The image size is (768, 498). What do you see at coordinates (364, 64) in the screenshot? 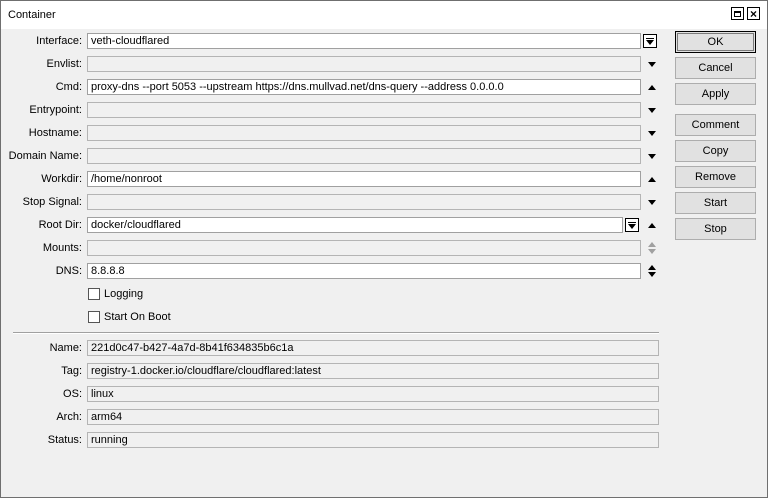
I see `envlist-field` at bounding box center [364, 64].